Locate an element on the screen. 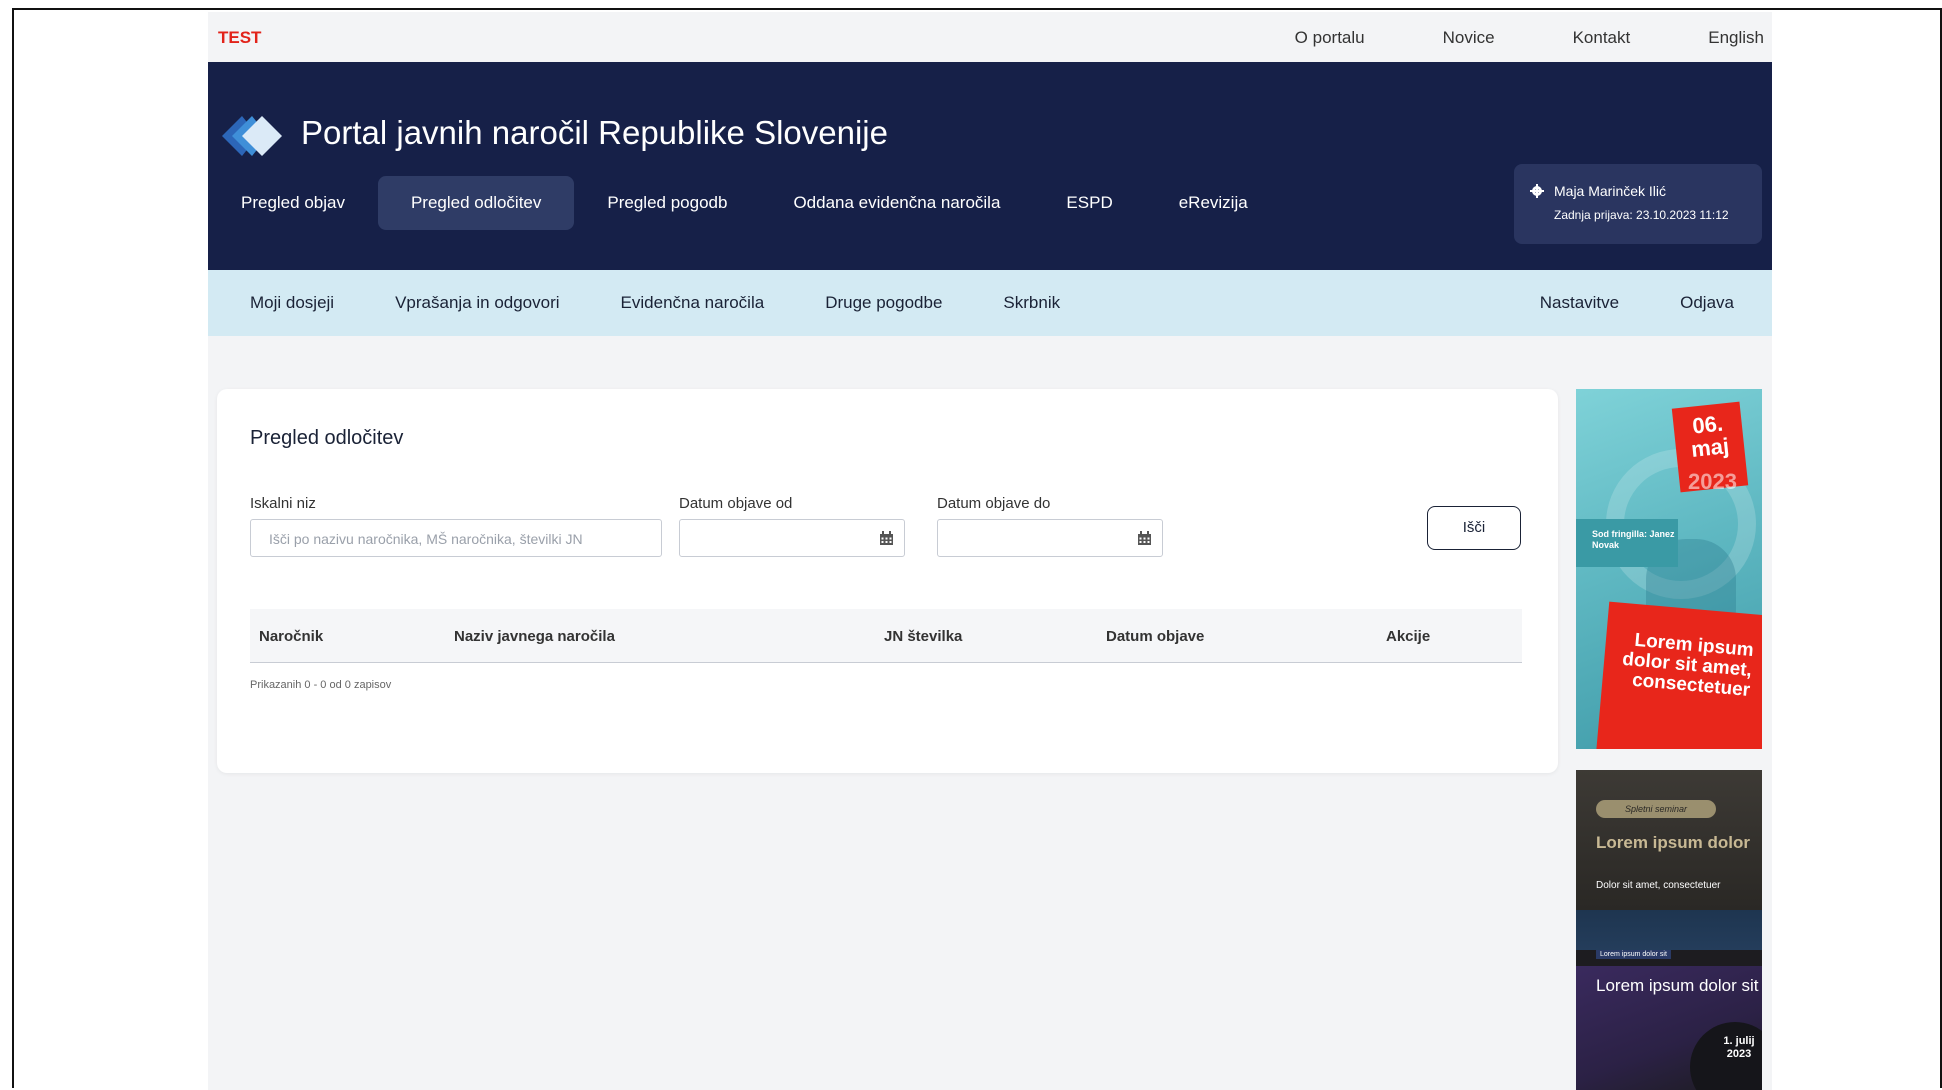 The width and height of the screenshot is (1942, 1090). column-header-narocnik: Naročnik is located at coordinates (291, 636).